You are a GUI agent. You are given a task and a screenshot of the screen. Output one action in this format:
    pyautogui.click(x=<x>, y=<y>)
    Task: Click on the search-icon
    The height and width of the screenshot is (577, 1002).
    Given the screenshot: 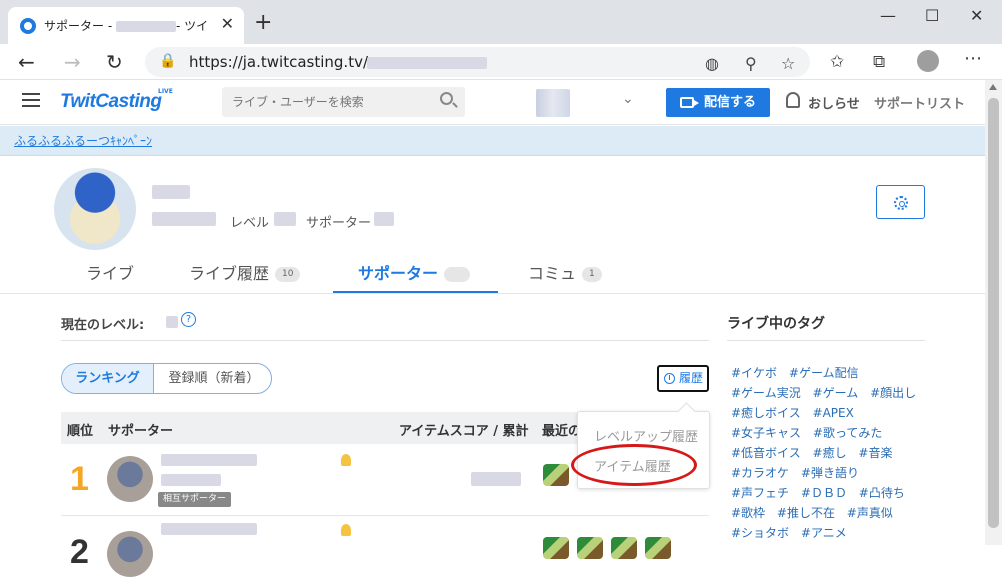 What is the action you would take?
    pyautogui.click(x=446, y=98)
    